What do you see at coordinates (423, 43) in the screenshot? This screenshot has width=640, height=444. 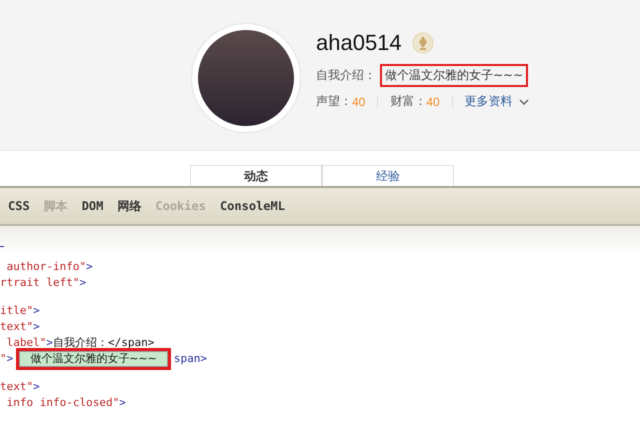 I see `pen-nib-icon` at bounding box center [423, 43].